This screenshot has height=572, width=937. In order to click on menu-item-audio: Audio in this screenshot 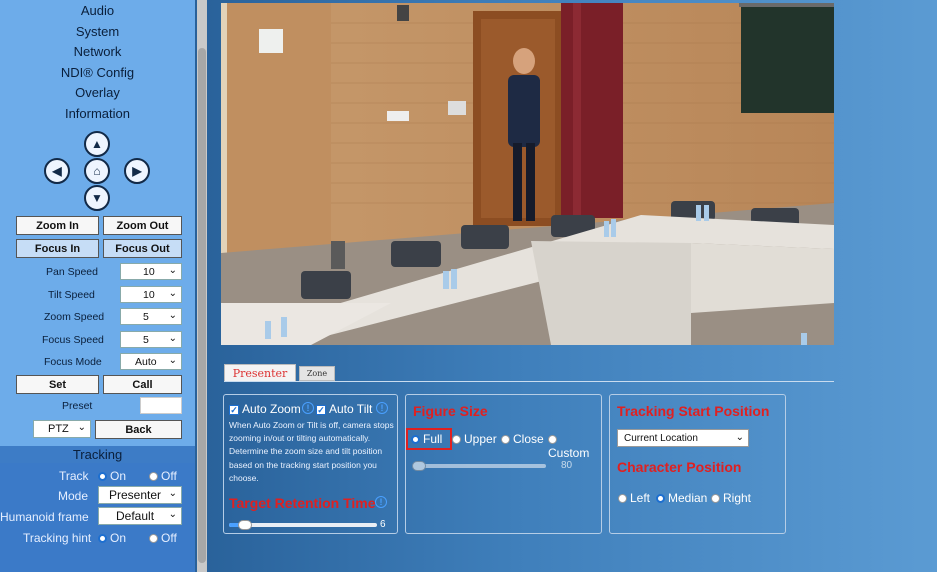, I will do `click(97, 11)`.